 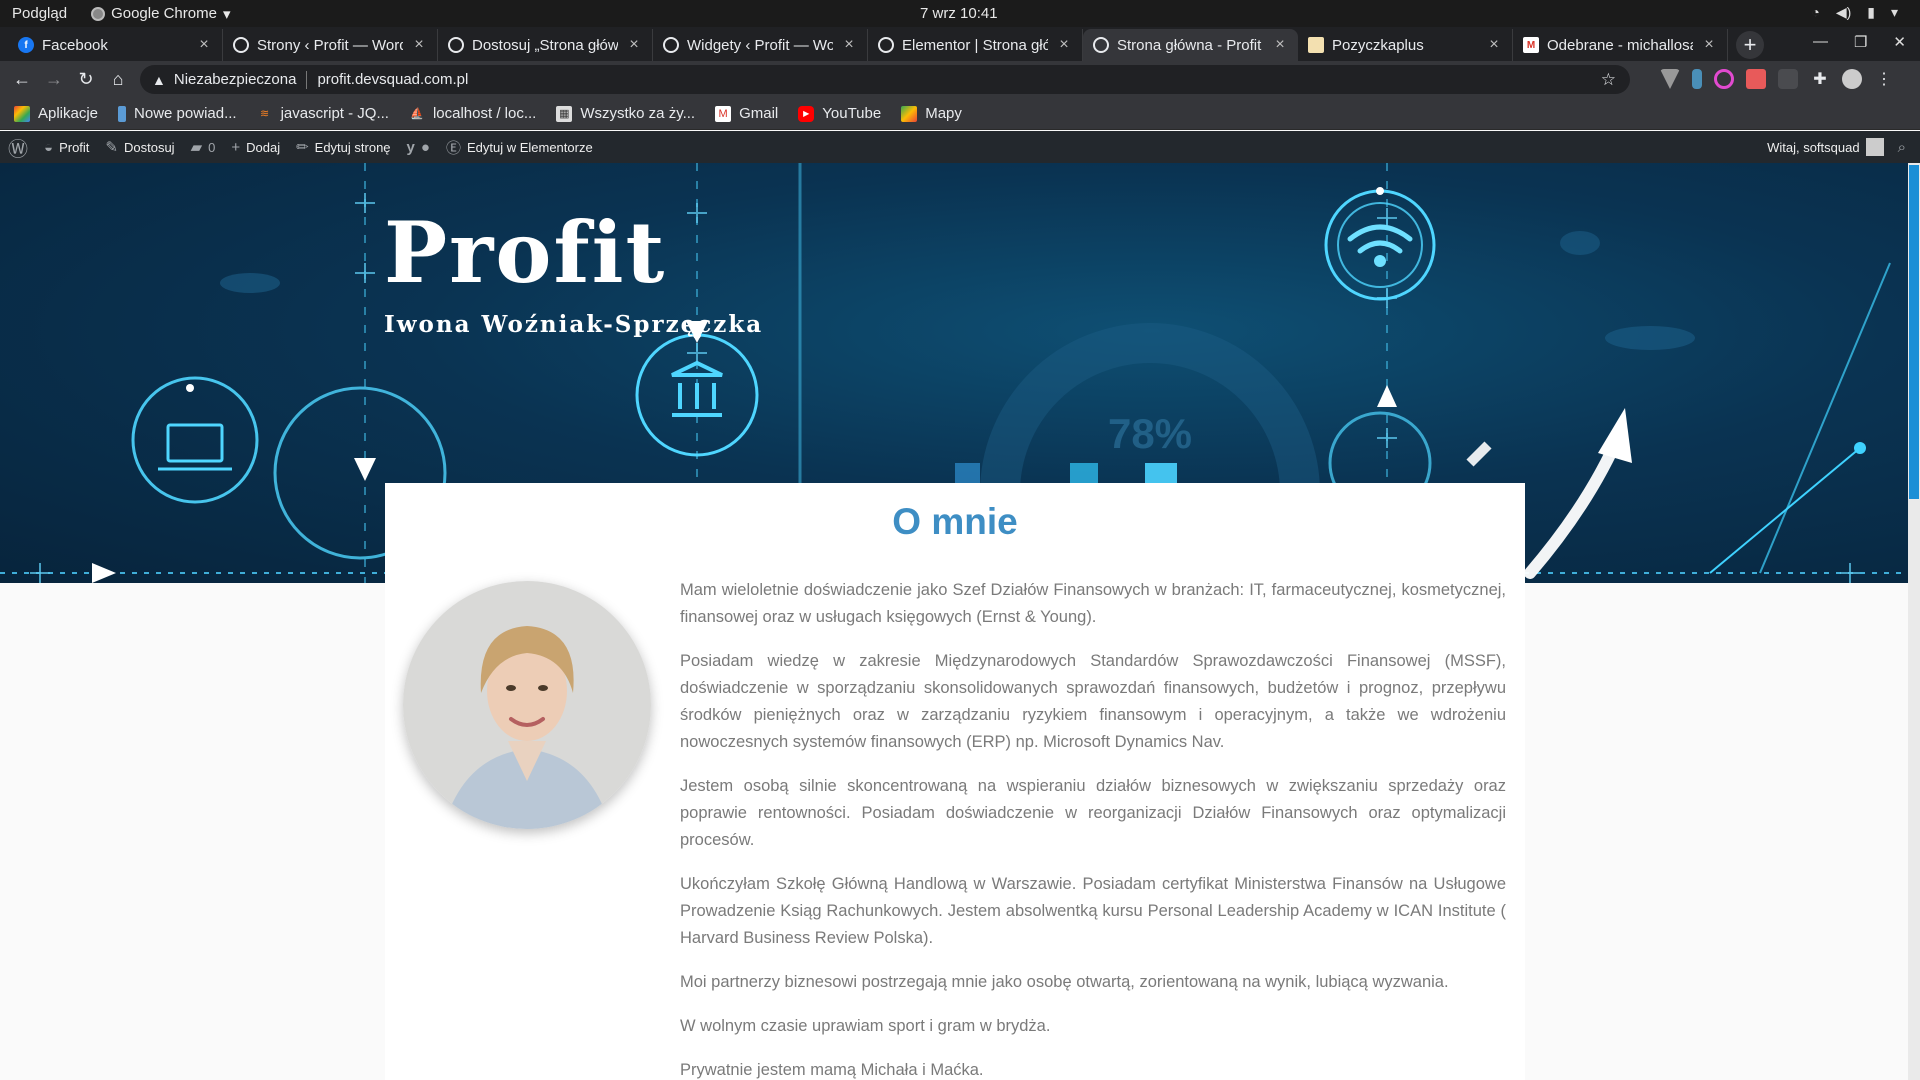 I want to click on tab-elementor: Elementor | Strona głó ×, so click(x=975, y=45).